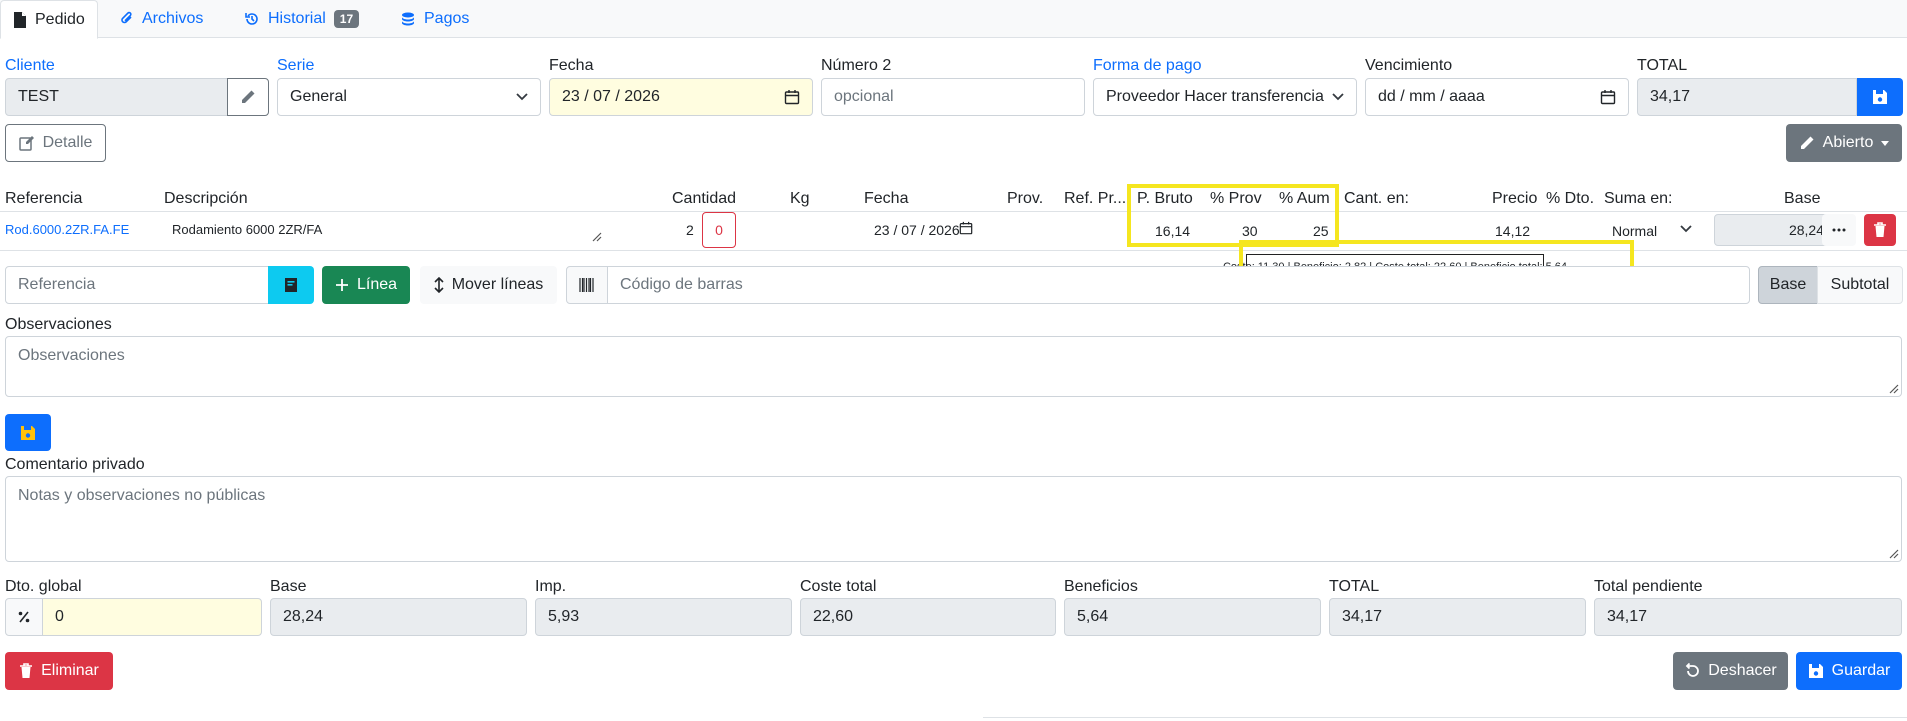  I want to click on percent-icon, so click(24, 617).